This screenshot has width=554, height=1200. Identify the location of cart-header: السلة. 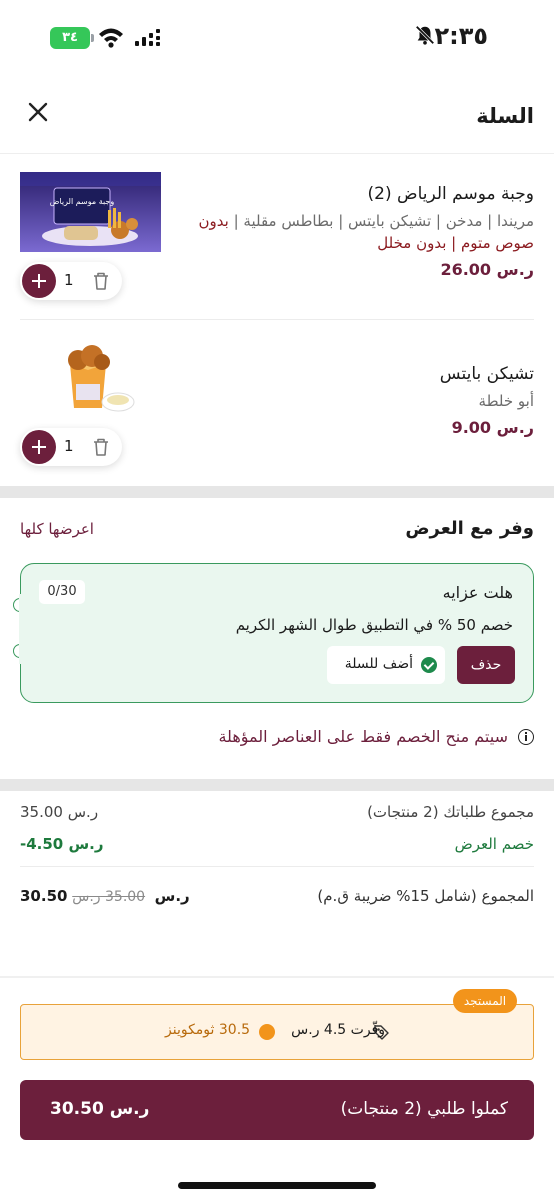
(277, 113).